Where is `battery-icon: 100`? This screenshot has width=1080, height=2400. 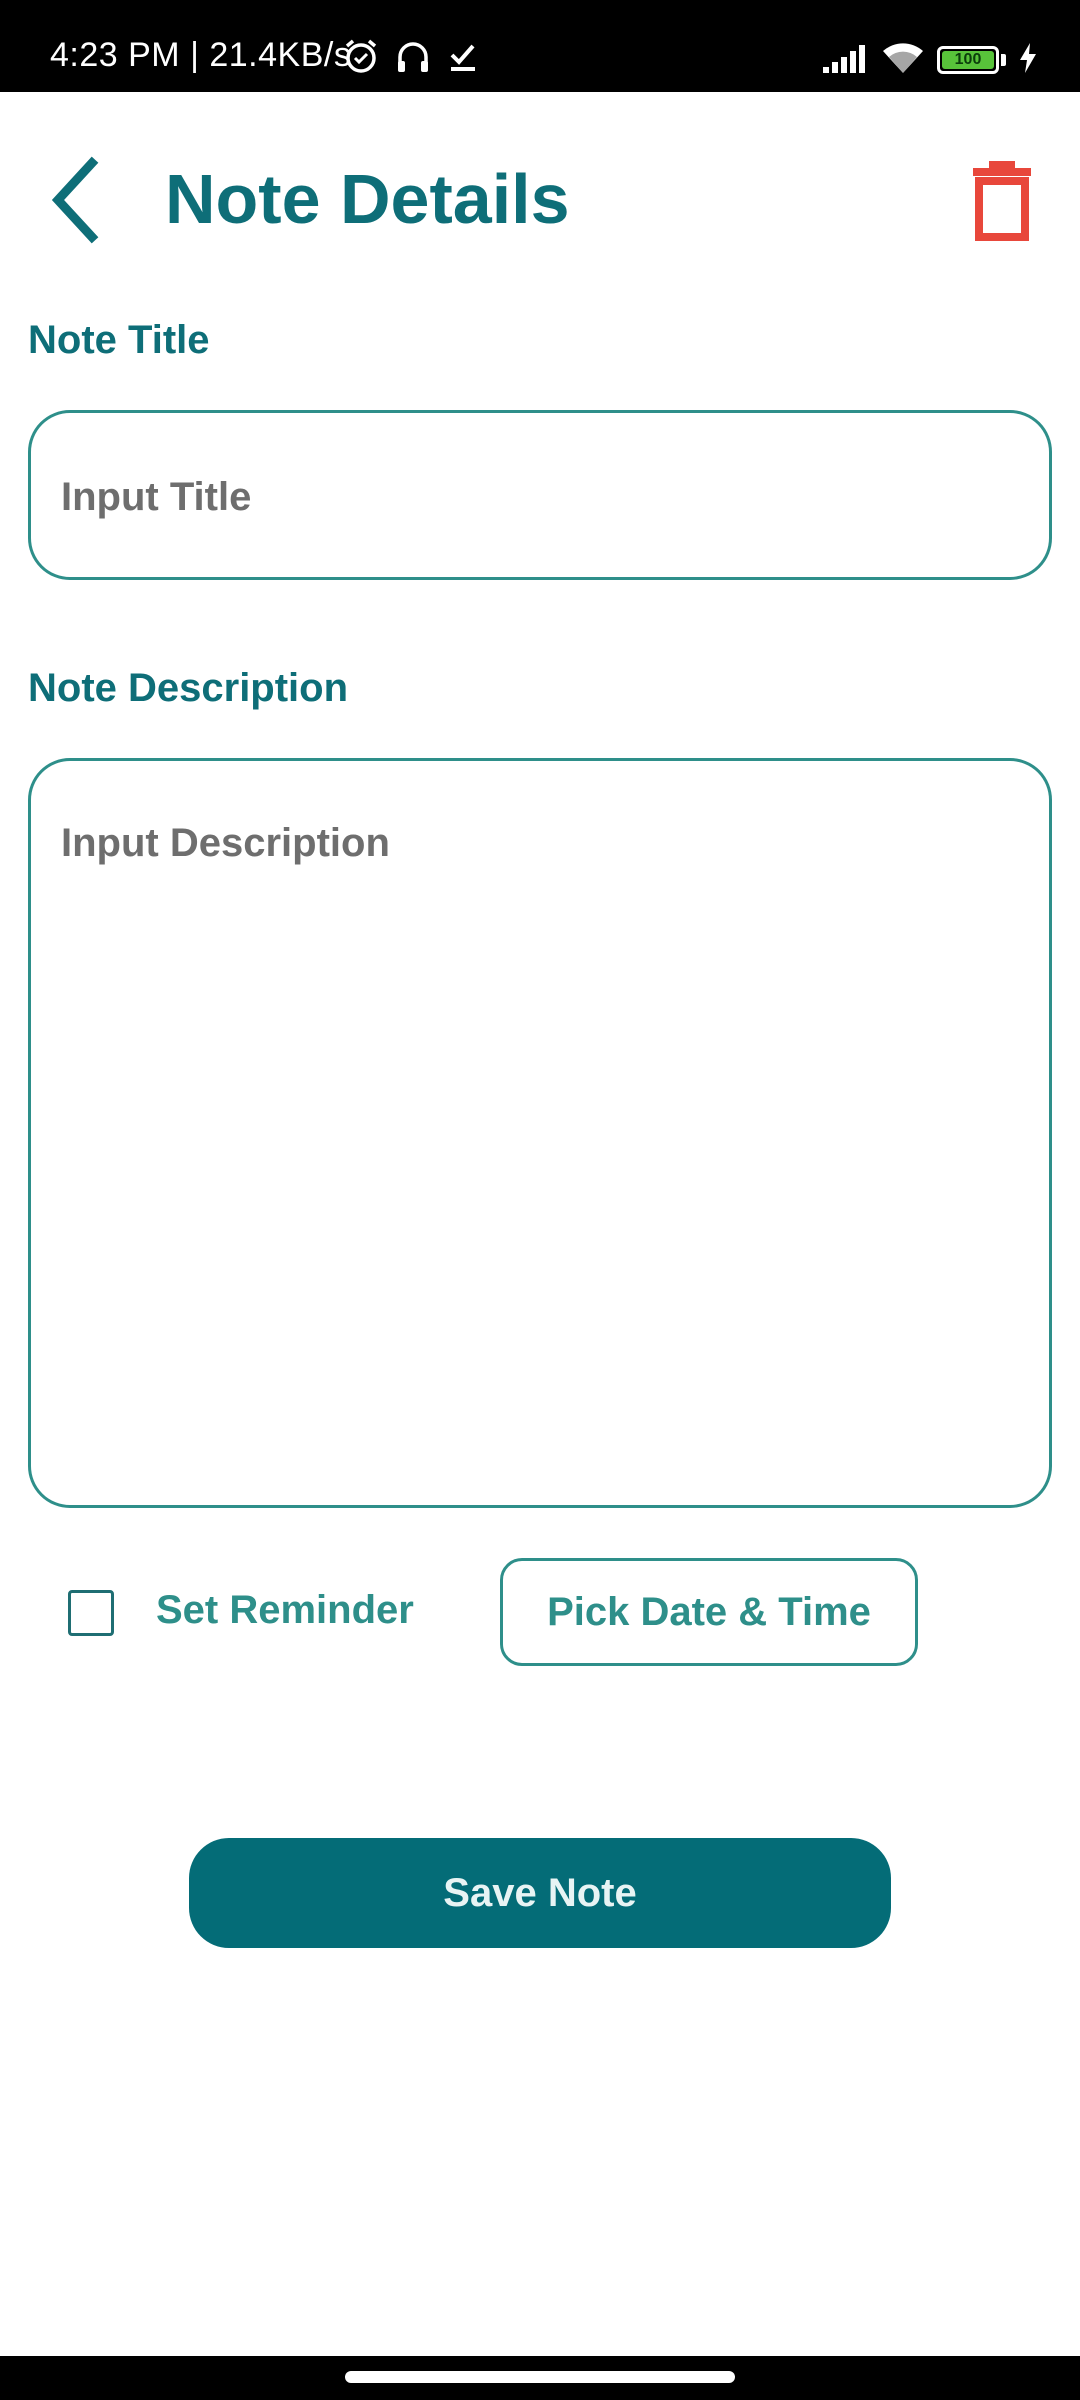
battery-icon: 100 is located at coordinates (968, 60).